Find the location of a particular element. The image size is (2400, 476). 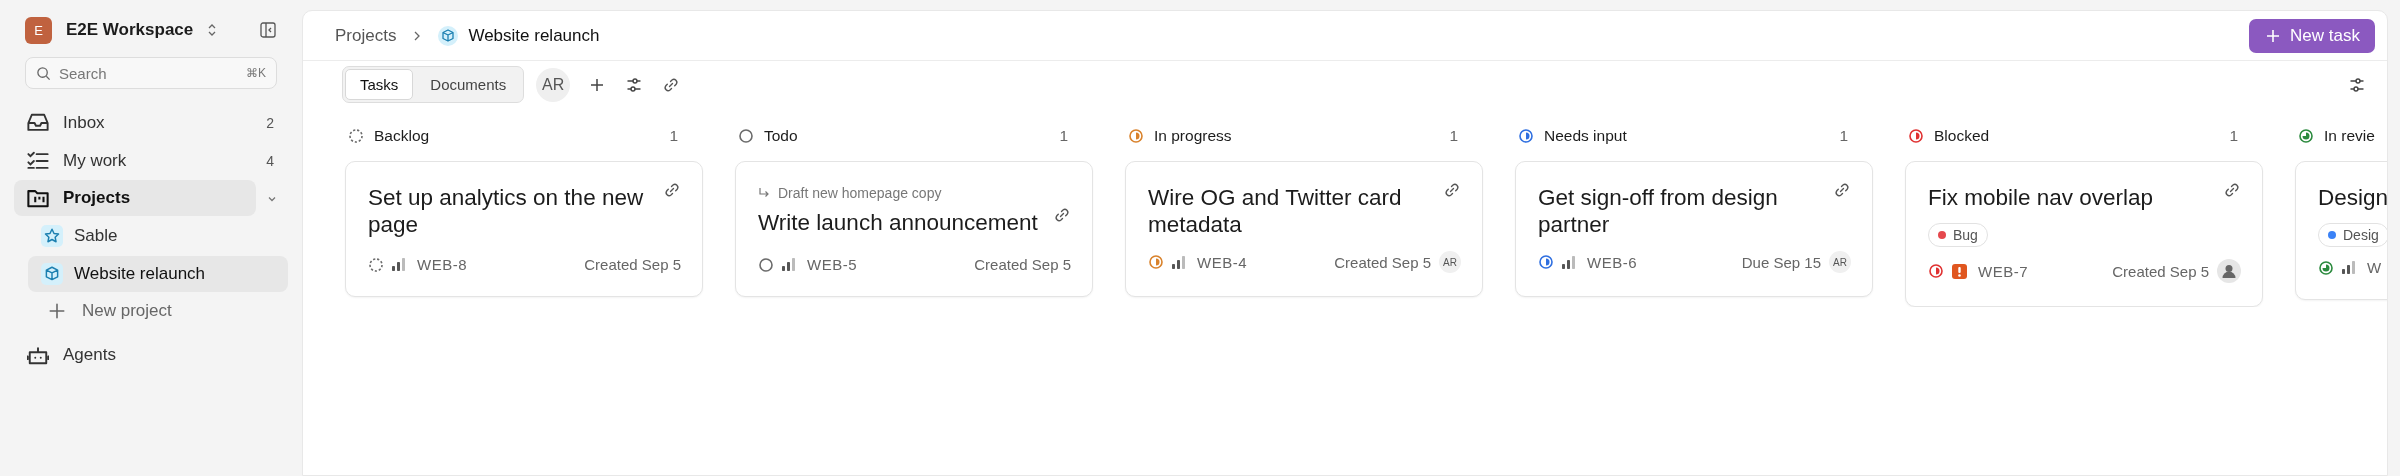

card-title: Write launch announcement is located at coordinates (899, 222).